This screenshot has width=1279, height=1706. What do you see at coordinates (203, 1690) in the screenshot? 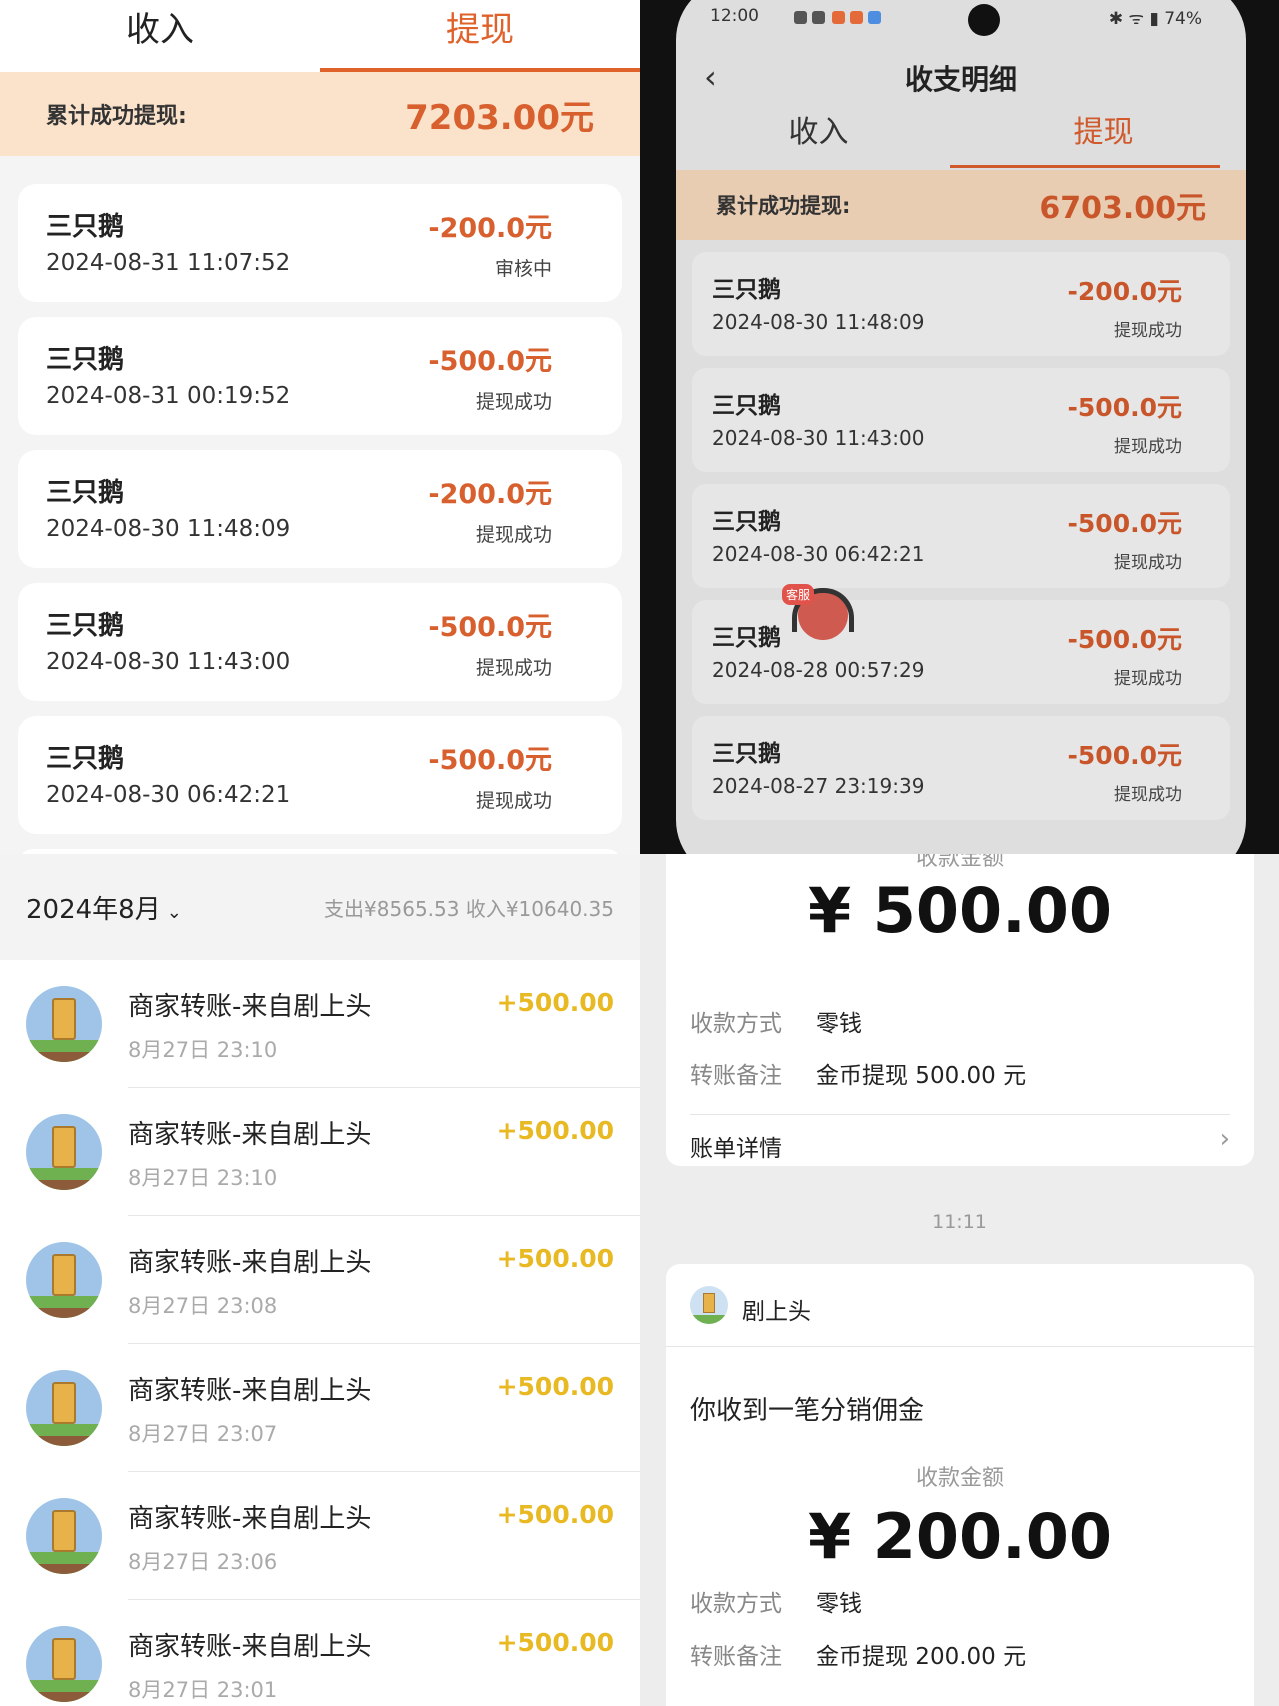
I see `row-time: 8月27日 23:01` at bounding box center [203, 1690].